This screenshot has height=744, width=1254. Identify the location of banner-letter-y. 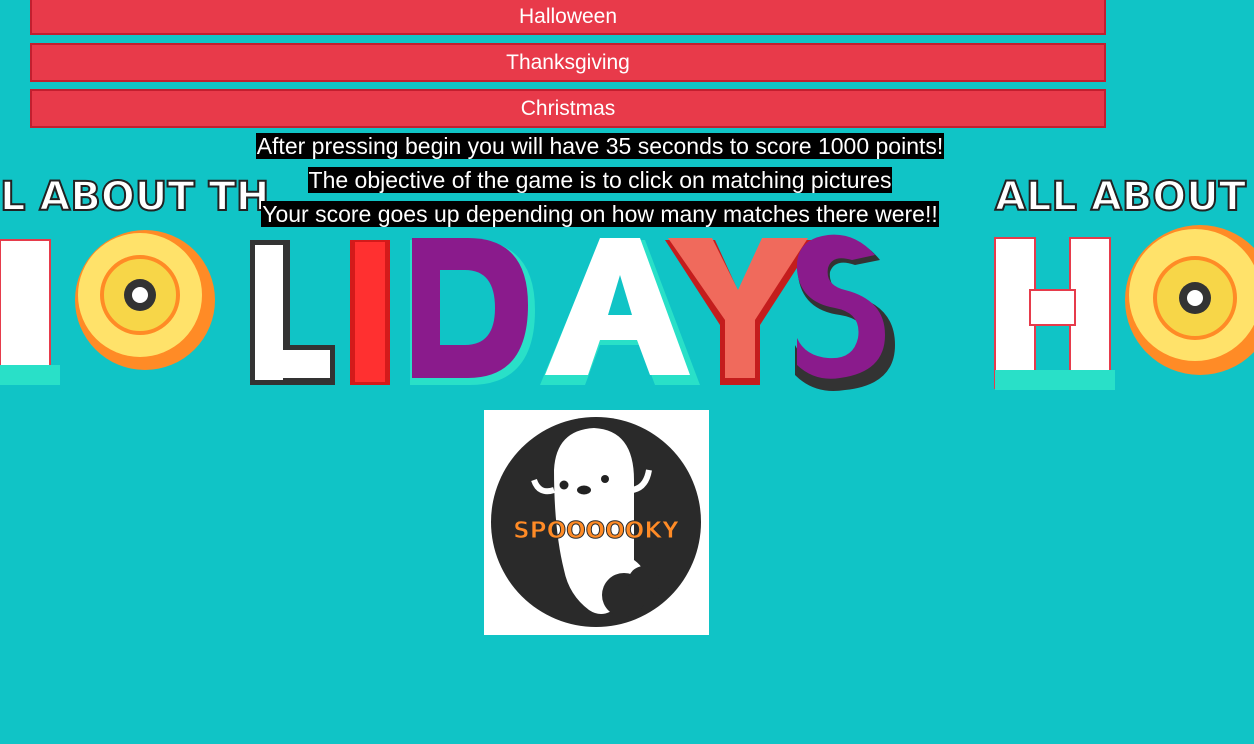
(740, 311).